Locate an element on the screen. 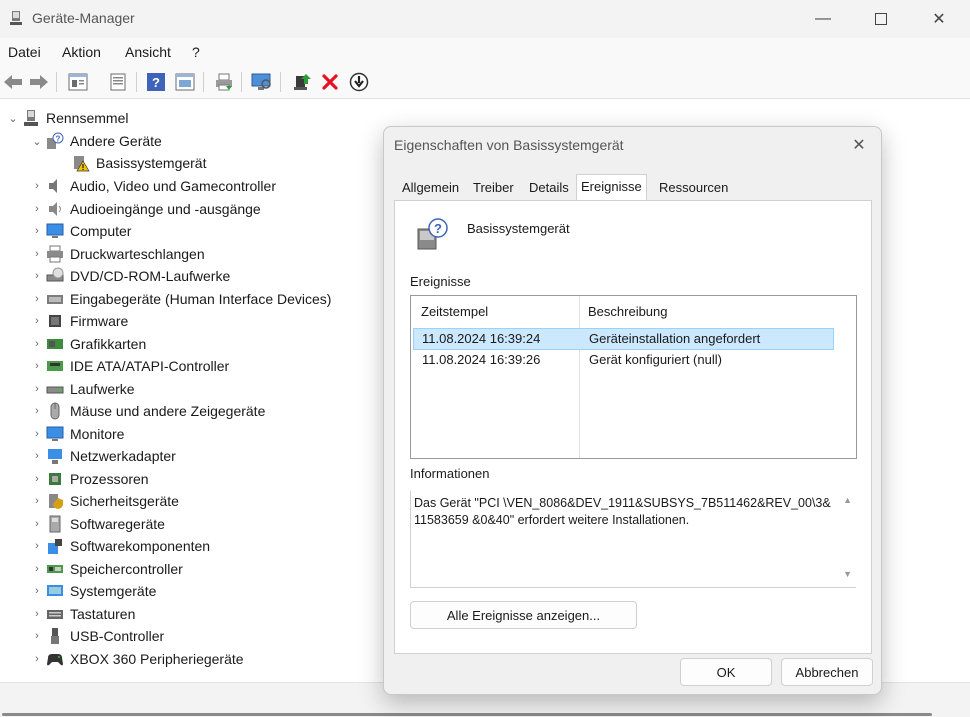  tree-item-label: Prozessoren is located at coordinates (109, 478).